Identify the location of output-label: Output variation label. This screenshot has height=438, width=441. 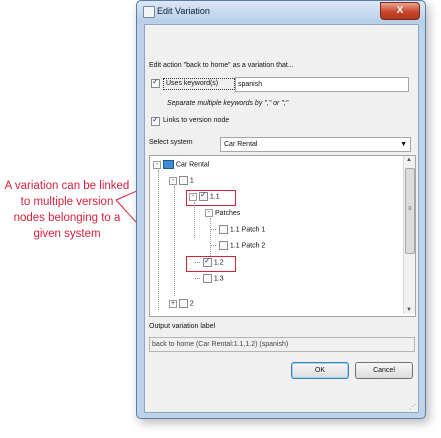
(182, 326).